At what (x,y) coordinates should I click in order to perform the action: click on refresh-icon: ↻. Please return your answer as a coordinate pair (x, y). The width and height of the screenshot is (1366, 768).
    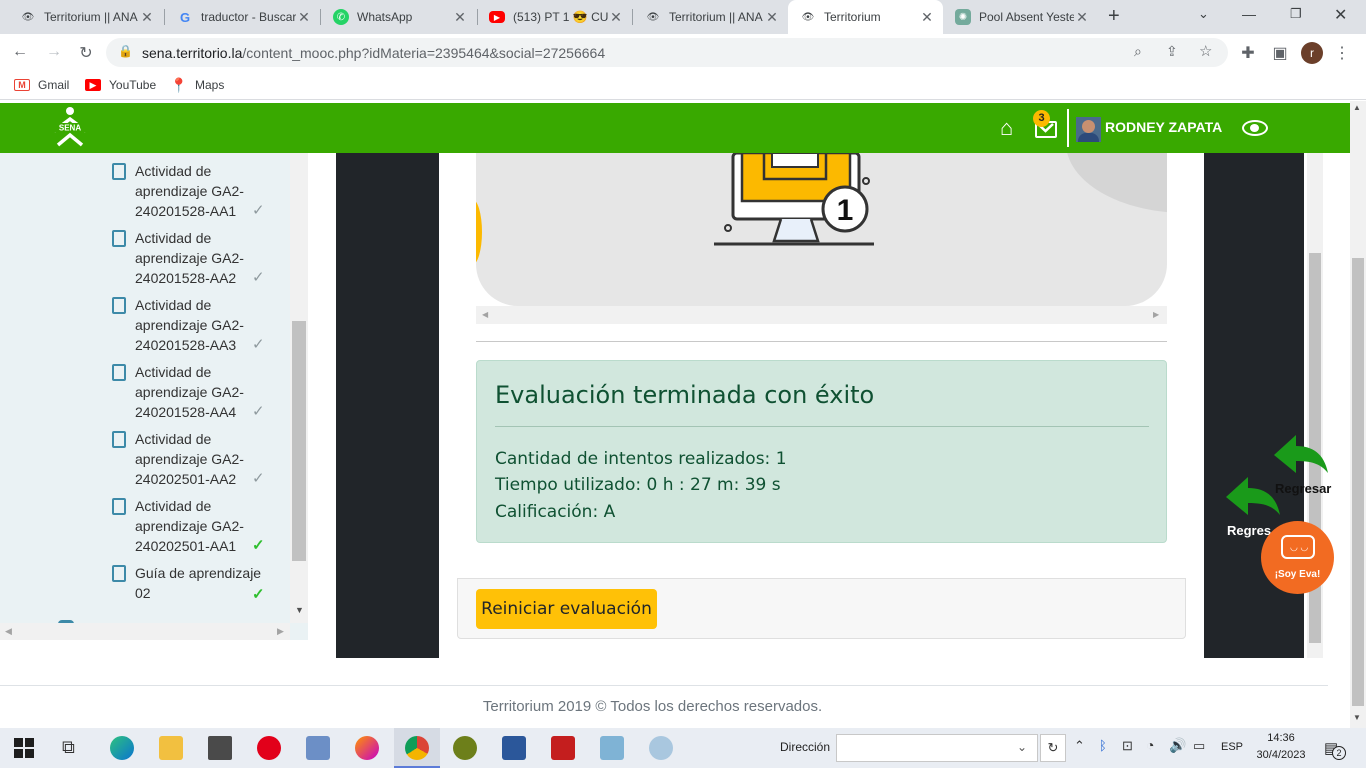
    Looking at the image, I should click on (1053, 748).